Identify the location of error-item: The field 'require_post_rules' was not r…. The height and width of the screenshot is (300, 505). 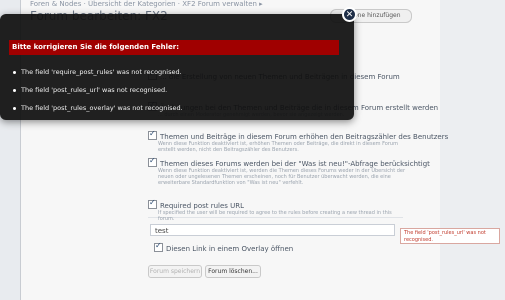
(97, 72).